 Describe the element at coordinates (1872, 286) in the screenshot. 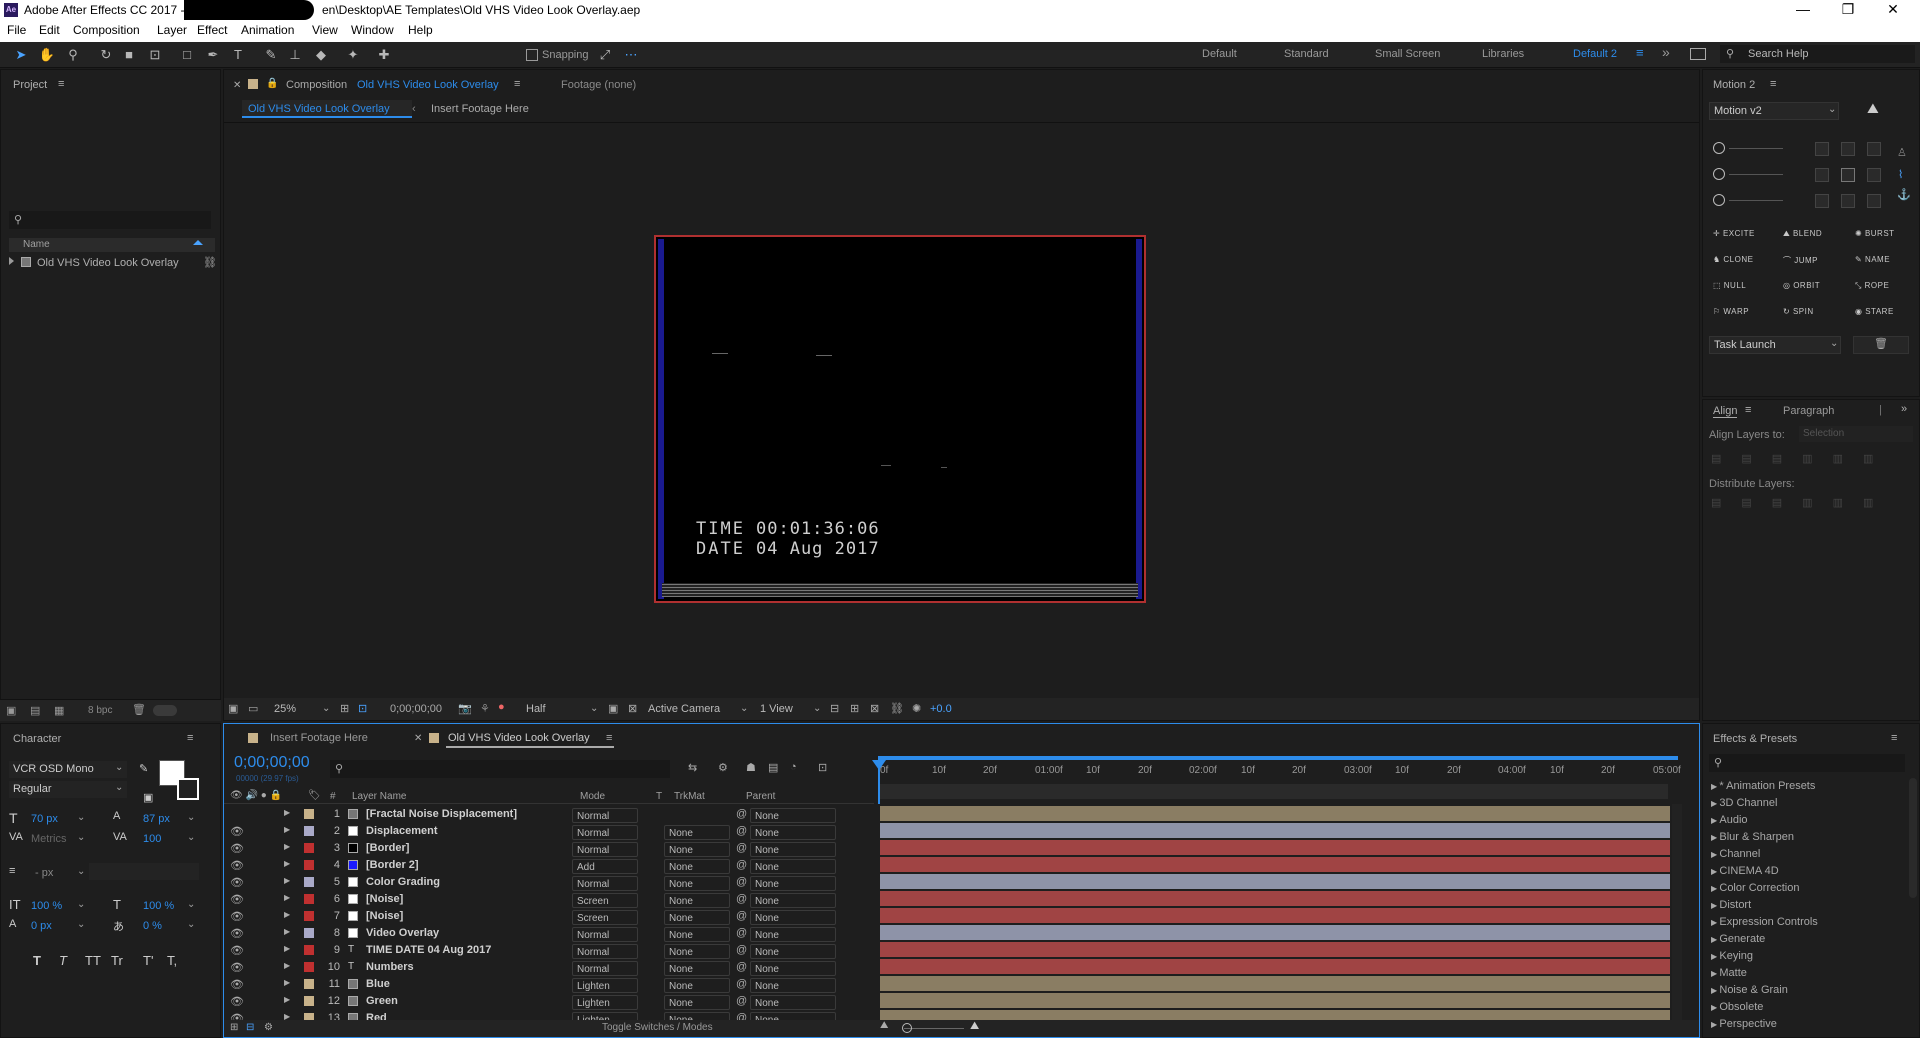

I see `rope-button: ⤡ ROPE` at that location.